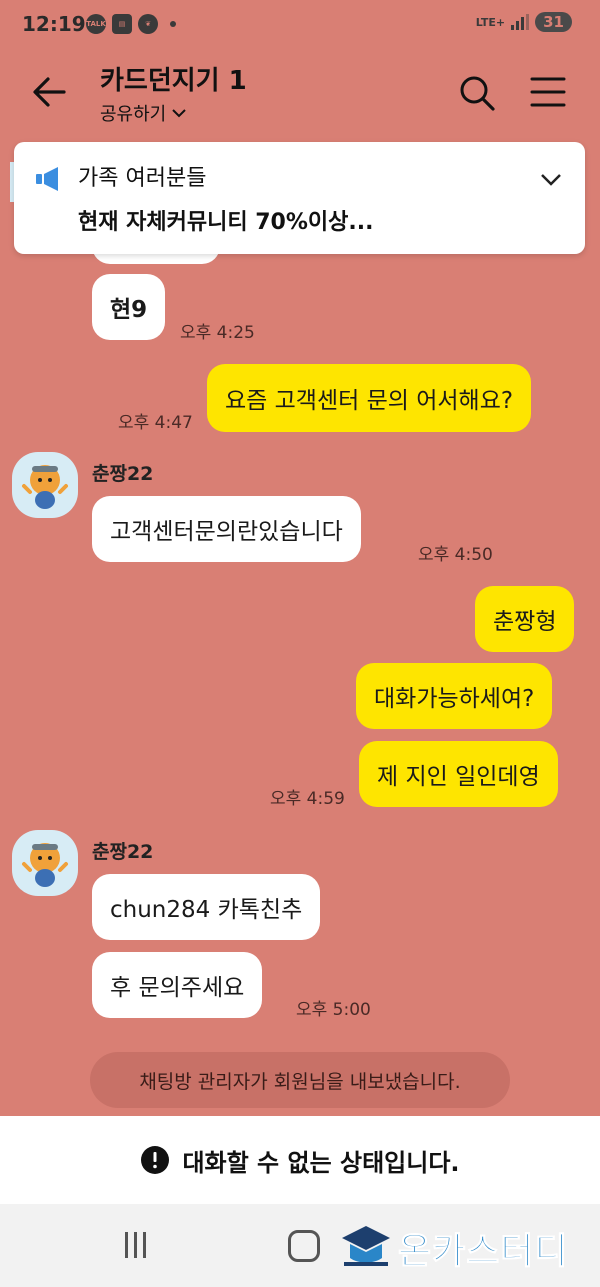 This screenshot has width=600, height=1287. What do you see at coordinates (47, 179) in the screenshot?
I see `megaphone-icon` at bounding box center [47, 179].